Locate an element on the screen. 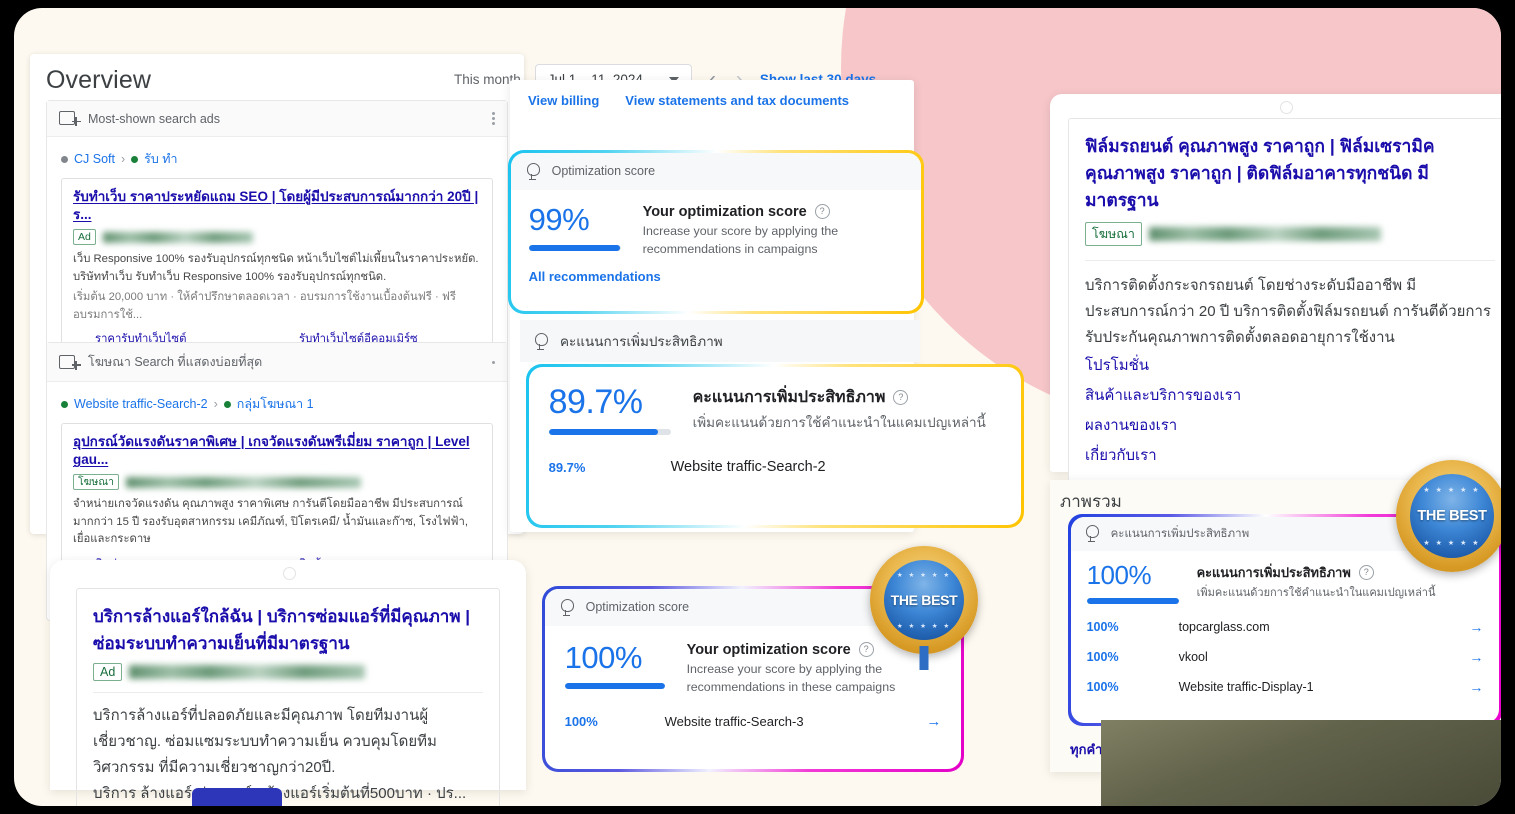  score-title: Your optimization score ? is located at coordinates (773, 212).